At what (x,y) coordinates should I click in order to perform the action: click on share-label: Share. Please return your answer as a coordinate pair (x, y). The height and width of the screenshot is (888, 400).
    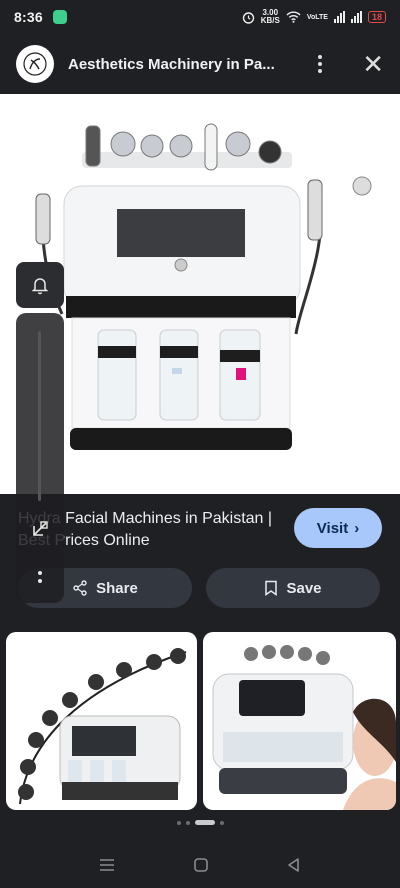
    Looking at the image, I should click on (117, 588).